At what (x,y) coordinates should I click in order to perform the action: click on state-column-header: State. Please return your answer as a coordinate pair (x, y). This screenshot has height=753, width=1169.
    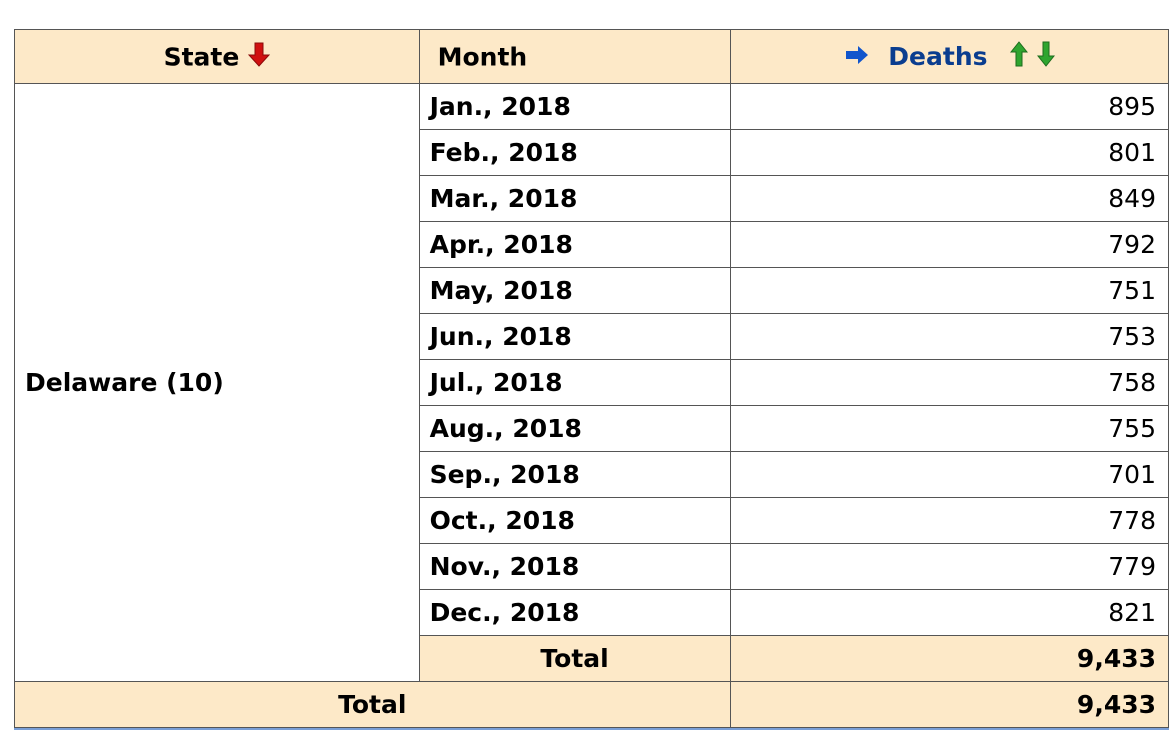
    Looking at the image, I should click on (217, 56).